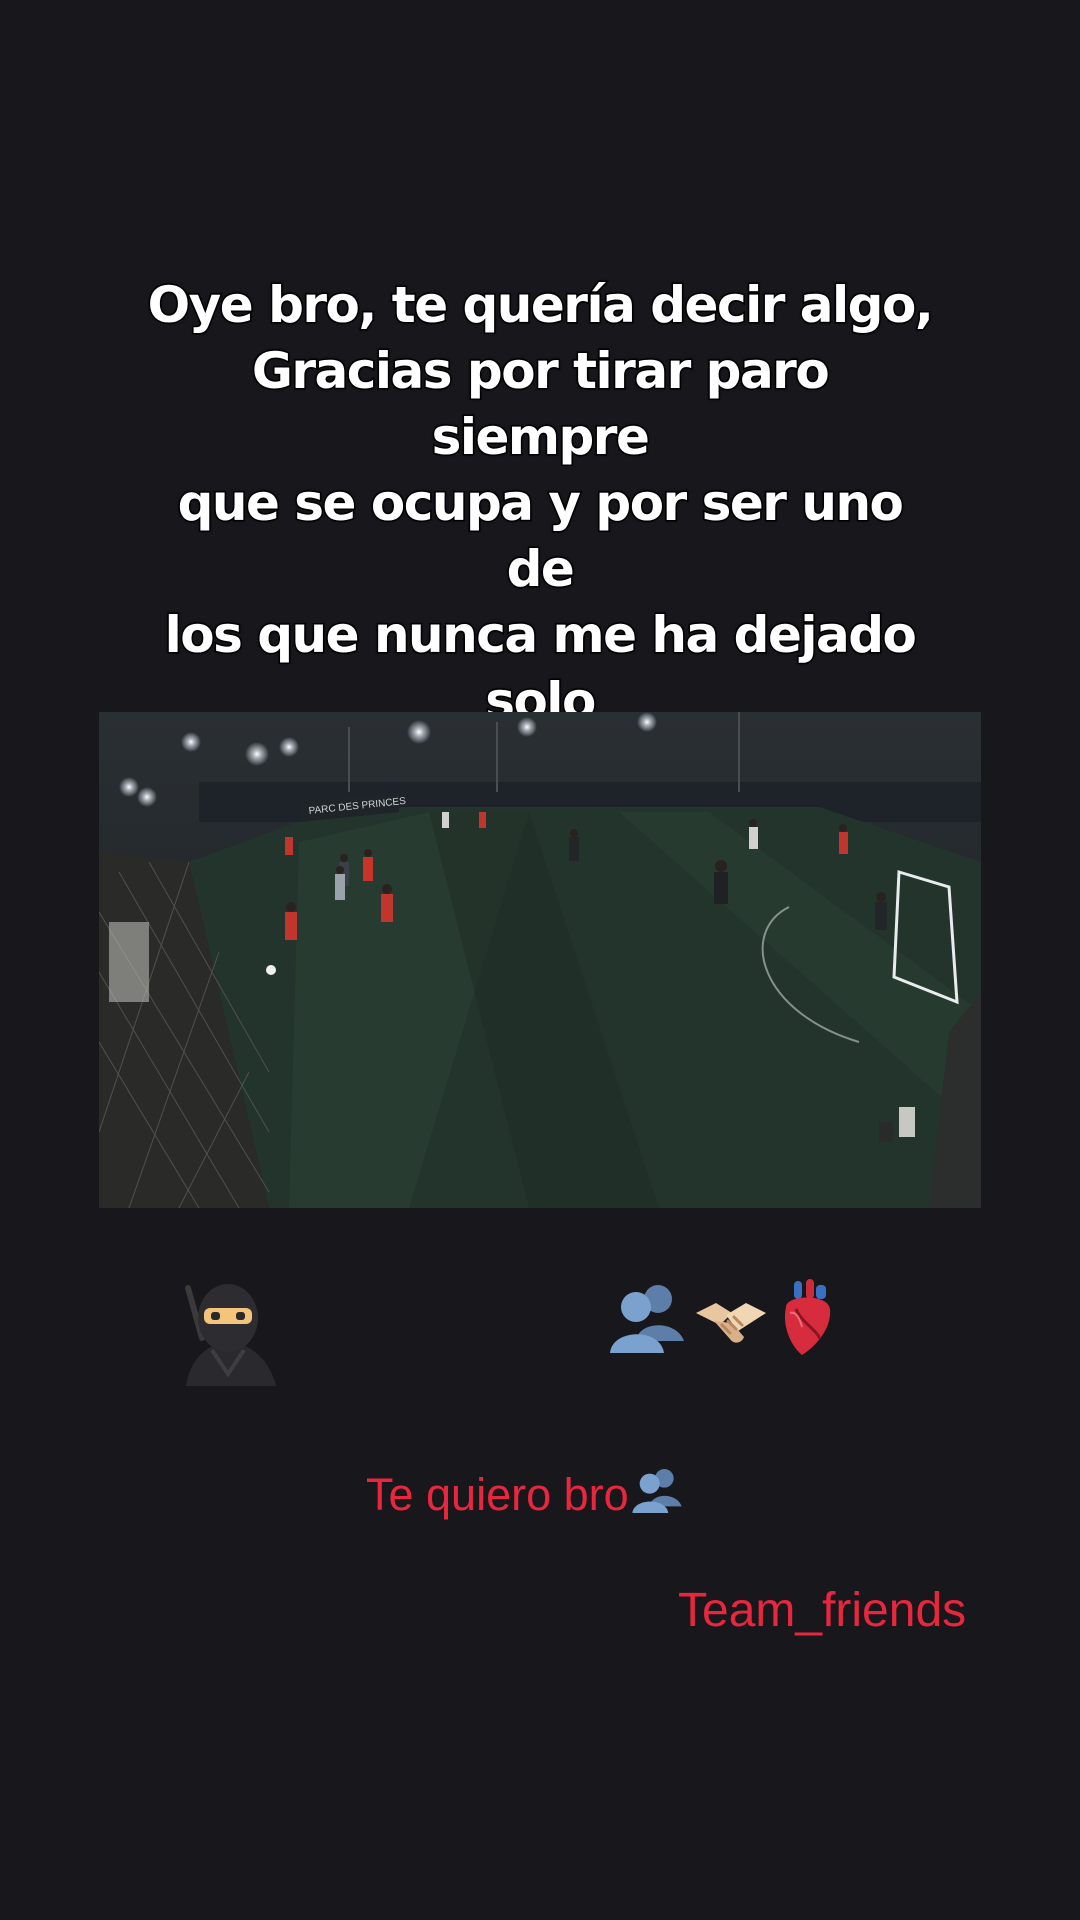 This screenshot has height=1920, width=1080. Describe the element at coordinates (540, 635) in the screenshot. I see `caption-line: los que nunca me ha dejado` at that location.